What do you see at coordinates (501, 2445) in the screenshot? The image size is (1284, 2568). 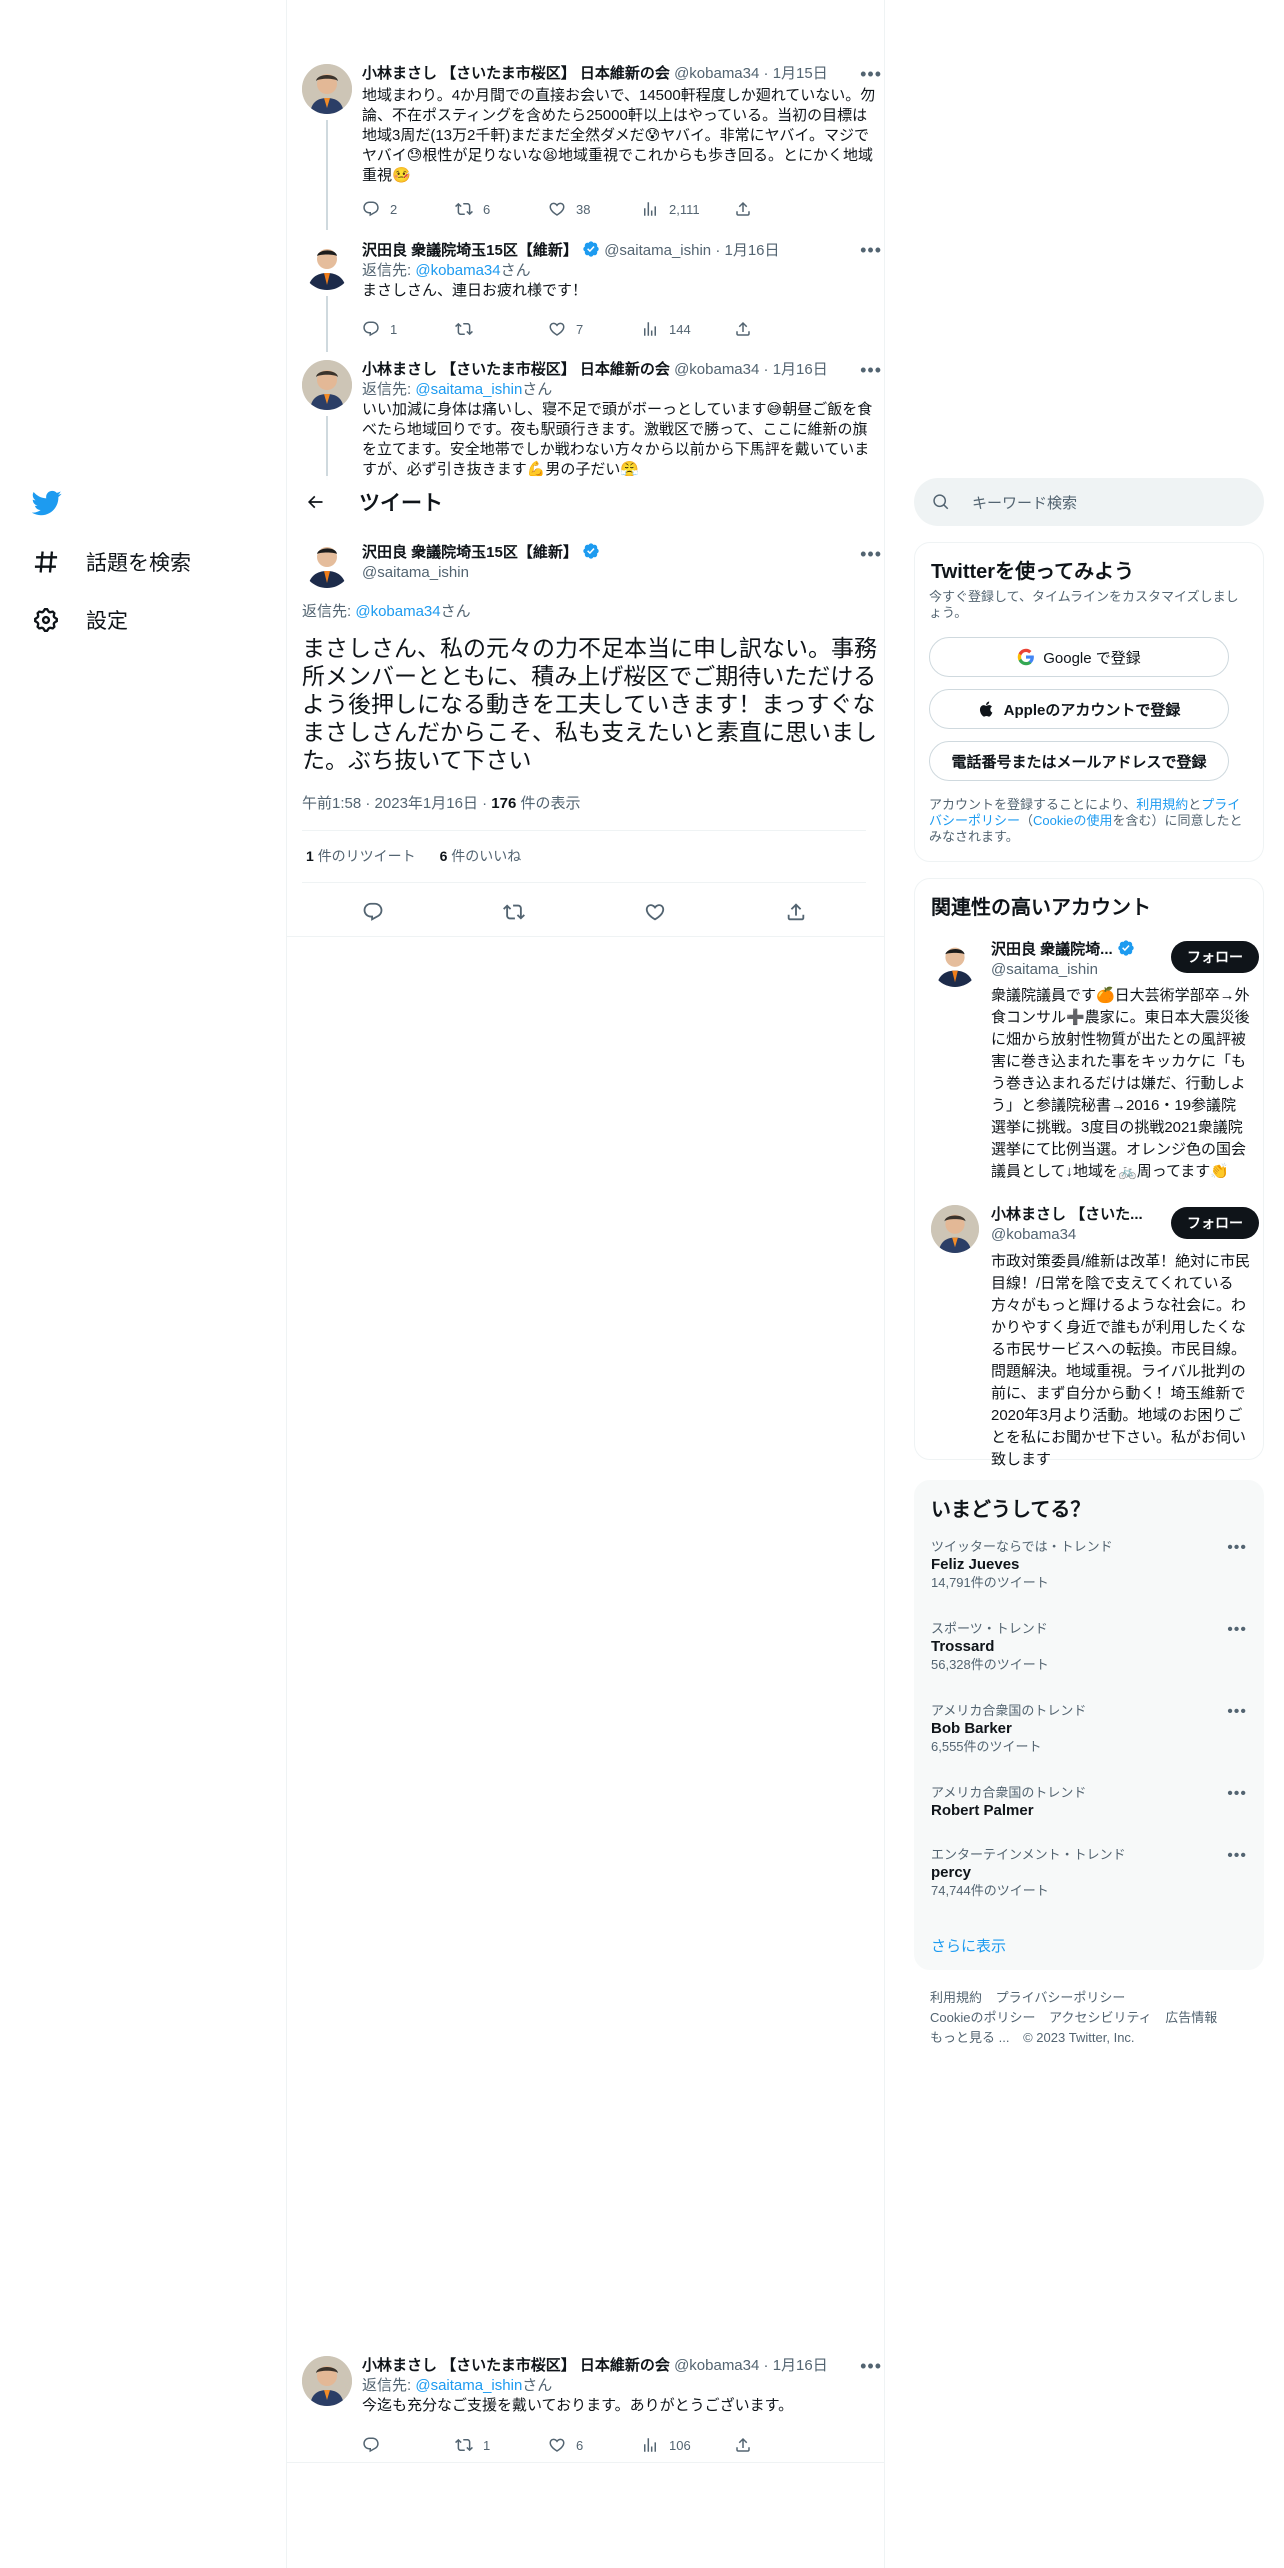 I see `retweet-button: 1` at bounding box center [501, 2445].